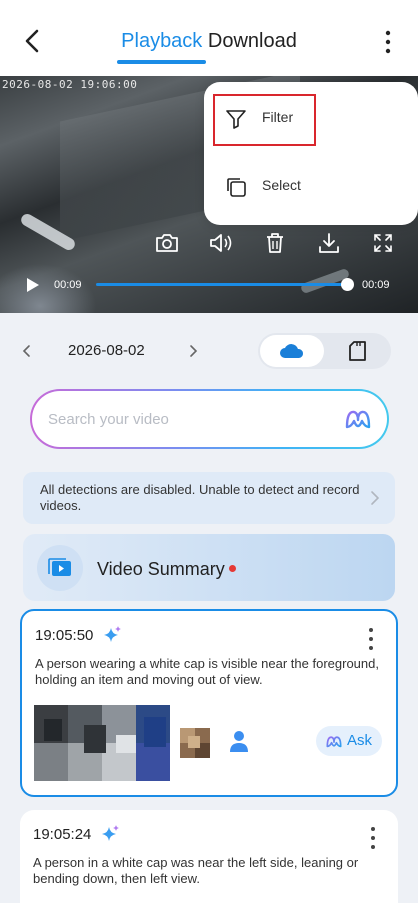  I want to click on search-inner, so click(209, 419).